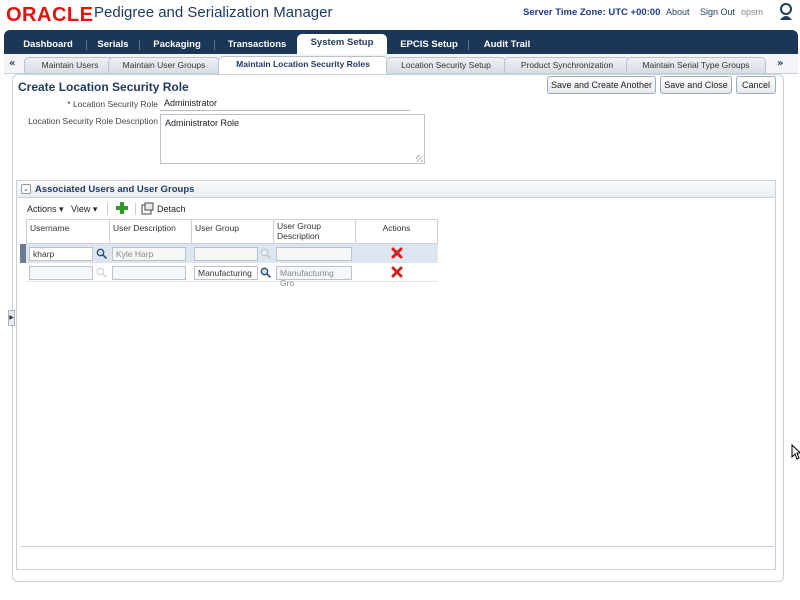  I want to click on tab-serials: Serials, so click(113, 45).